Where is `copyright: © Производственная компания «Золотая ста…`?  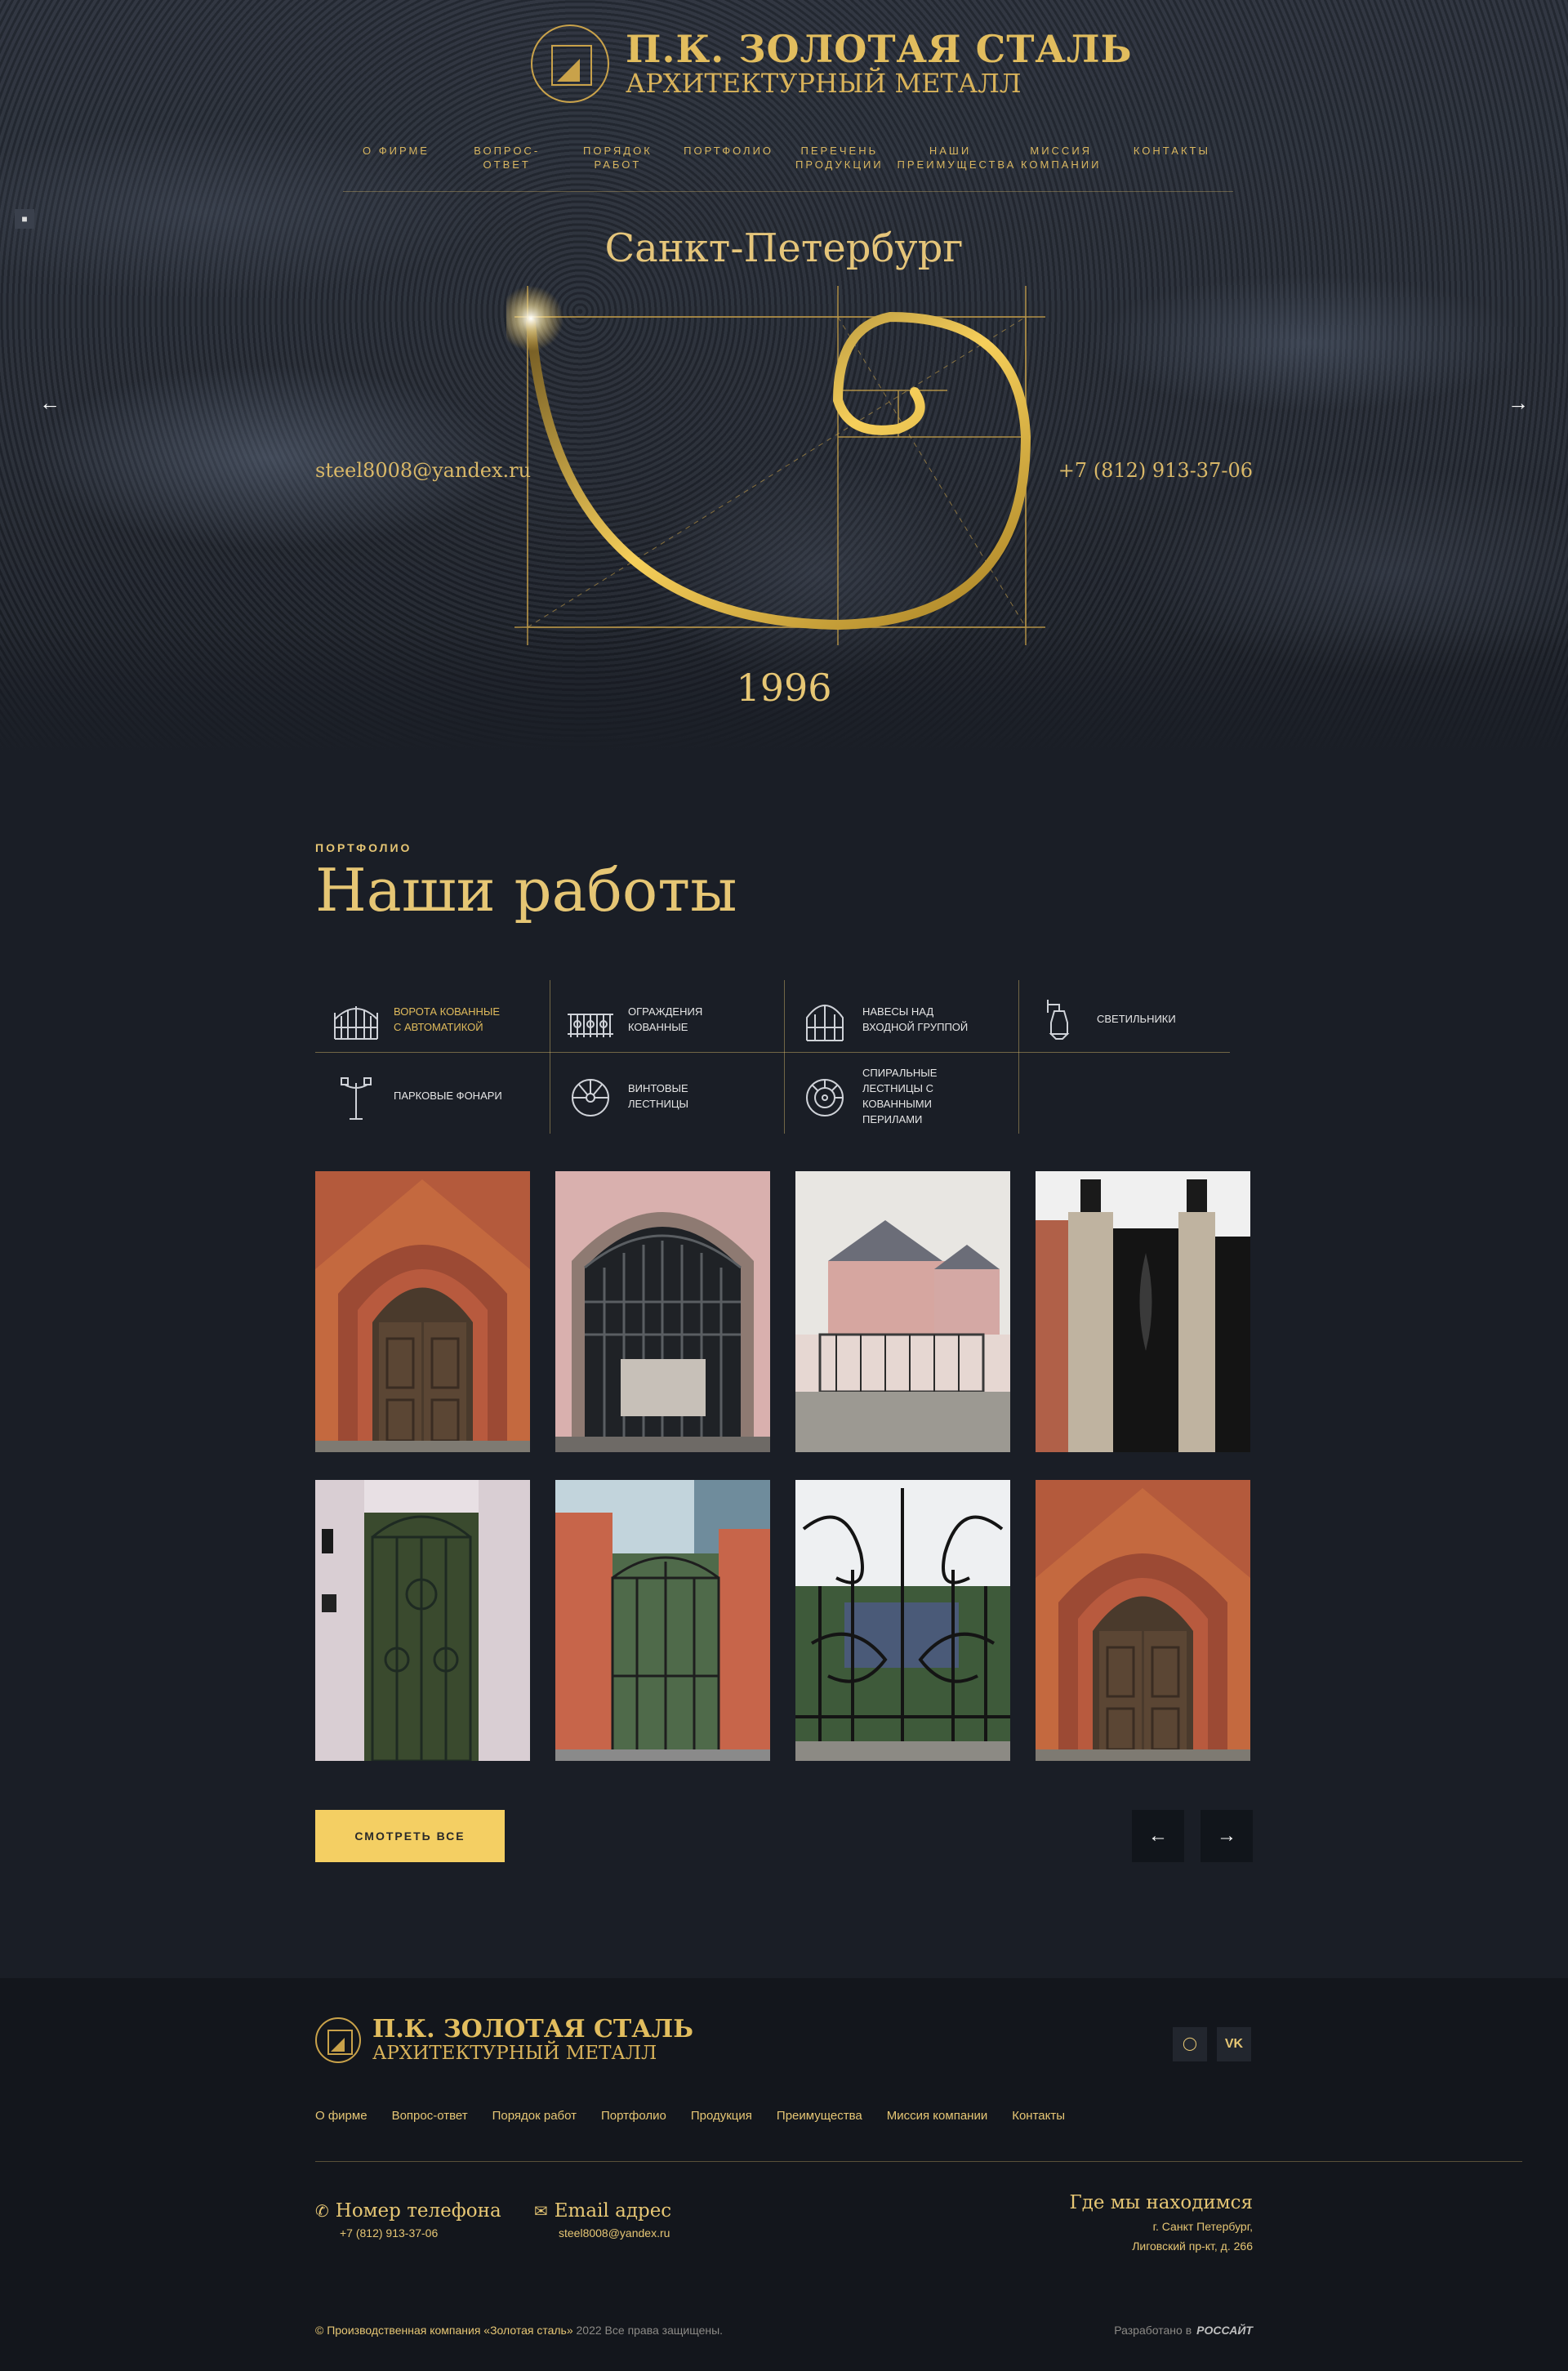
copyright: © Производственная компания «Золотая ста… is located at coordinates (519, 2330).